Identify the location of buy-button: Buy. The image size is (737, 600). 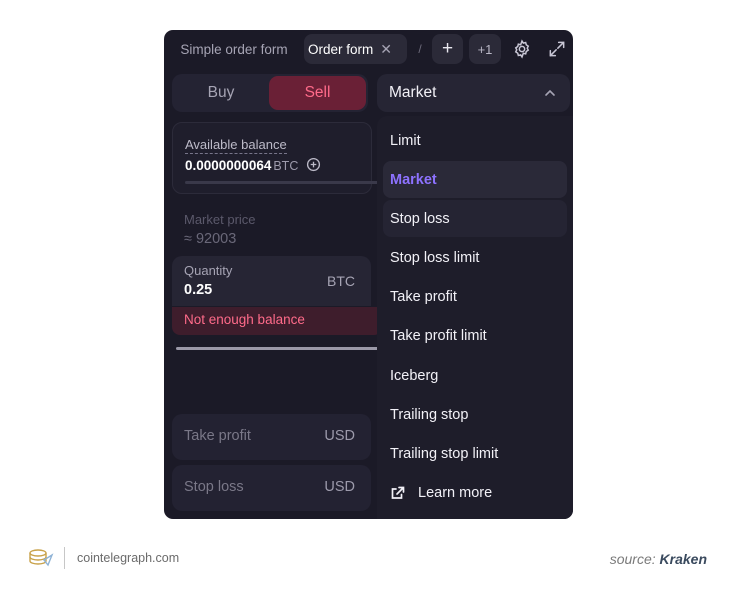
(221, 93).